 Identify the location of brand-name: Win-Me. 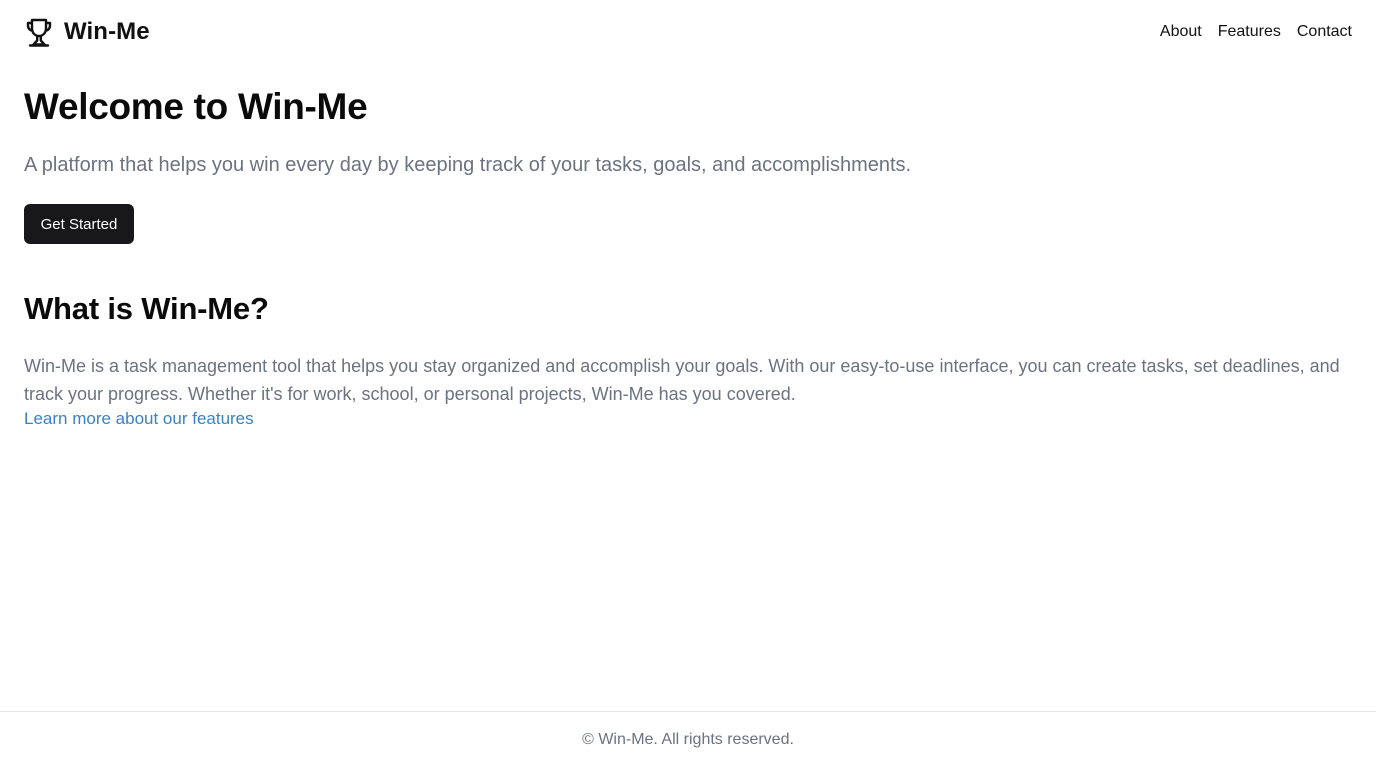
(107, 31).